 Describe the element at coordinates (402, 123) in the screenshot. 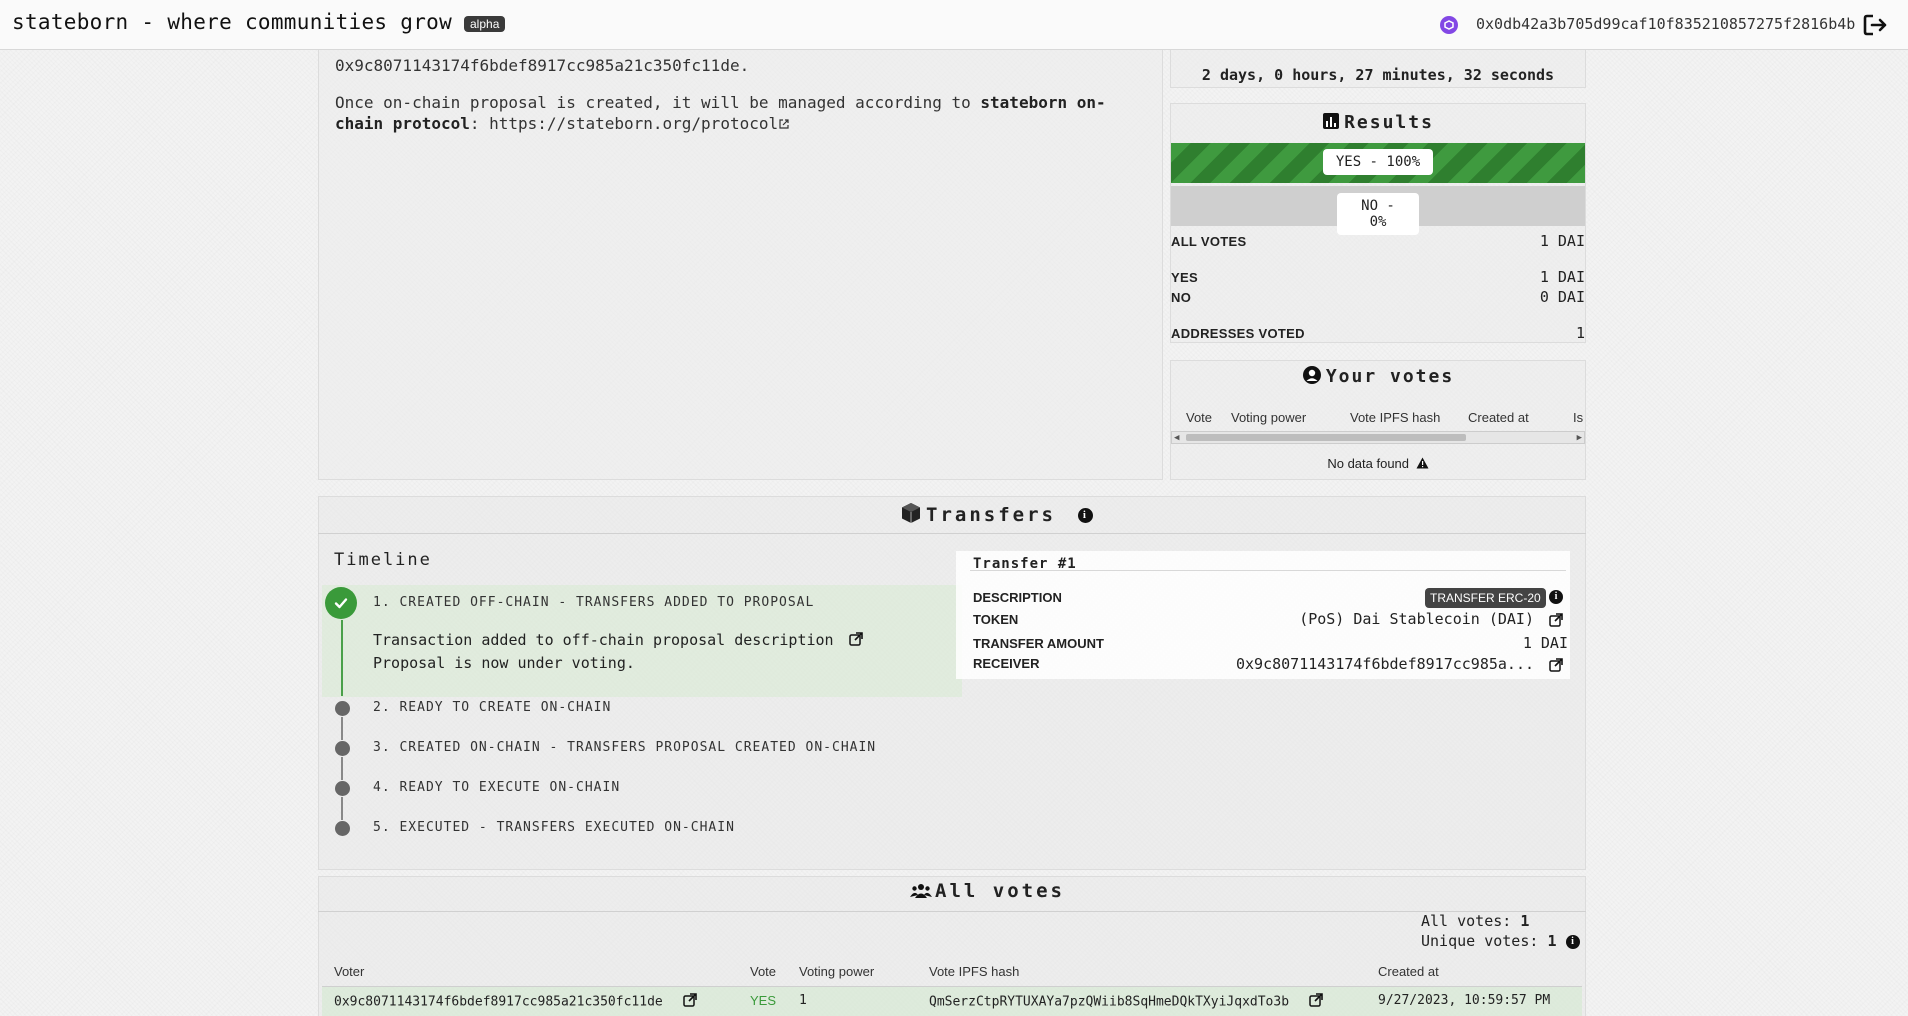

I see `protocol-bold-2: chain protocol` at that location.